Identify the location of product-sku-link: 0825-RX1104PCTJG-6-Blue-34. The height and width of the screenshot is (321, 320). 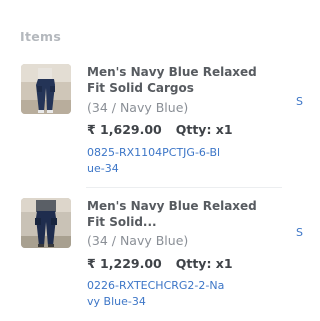
(157, 161).